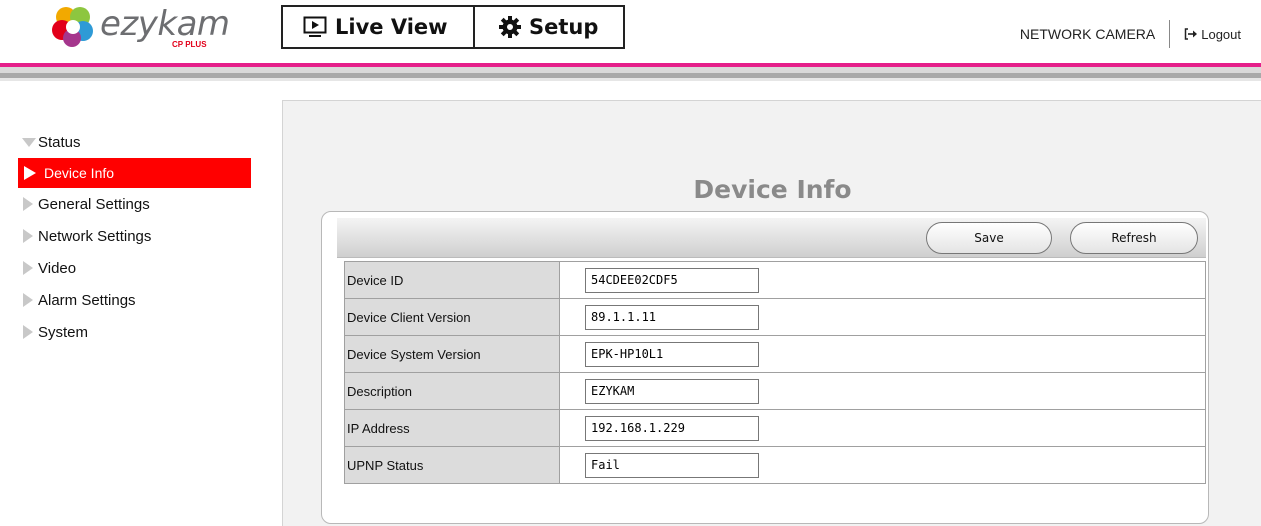  I want to click on ezykam-logo: ezykam CP PLUS, so click(141, 29).